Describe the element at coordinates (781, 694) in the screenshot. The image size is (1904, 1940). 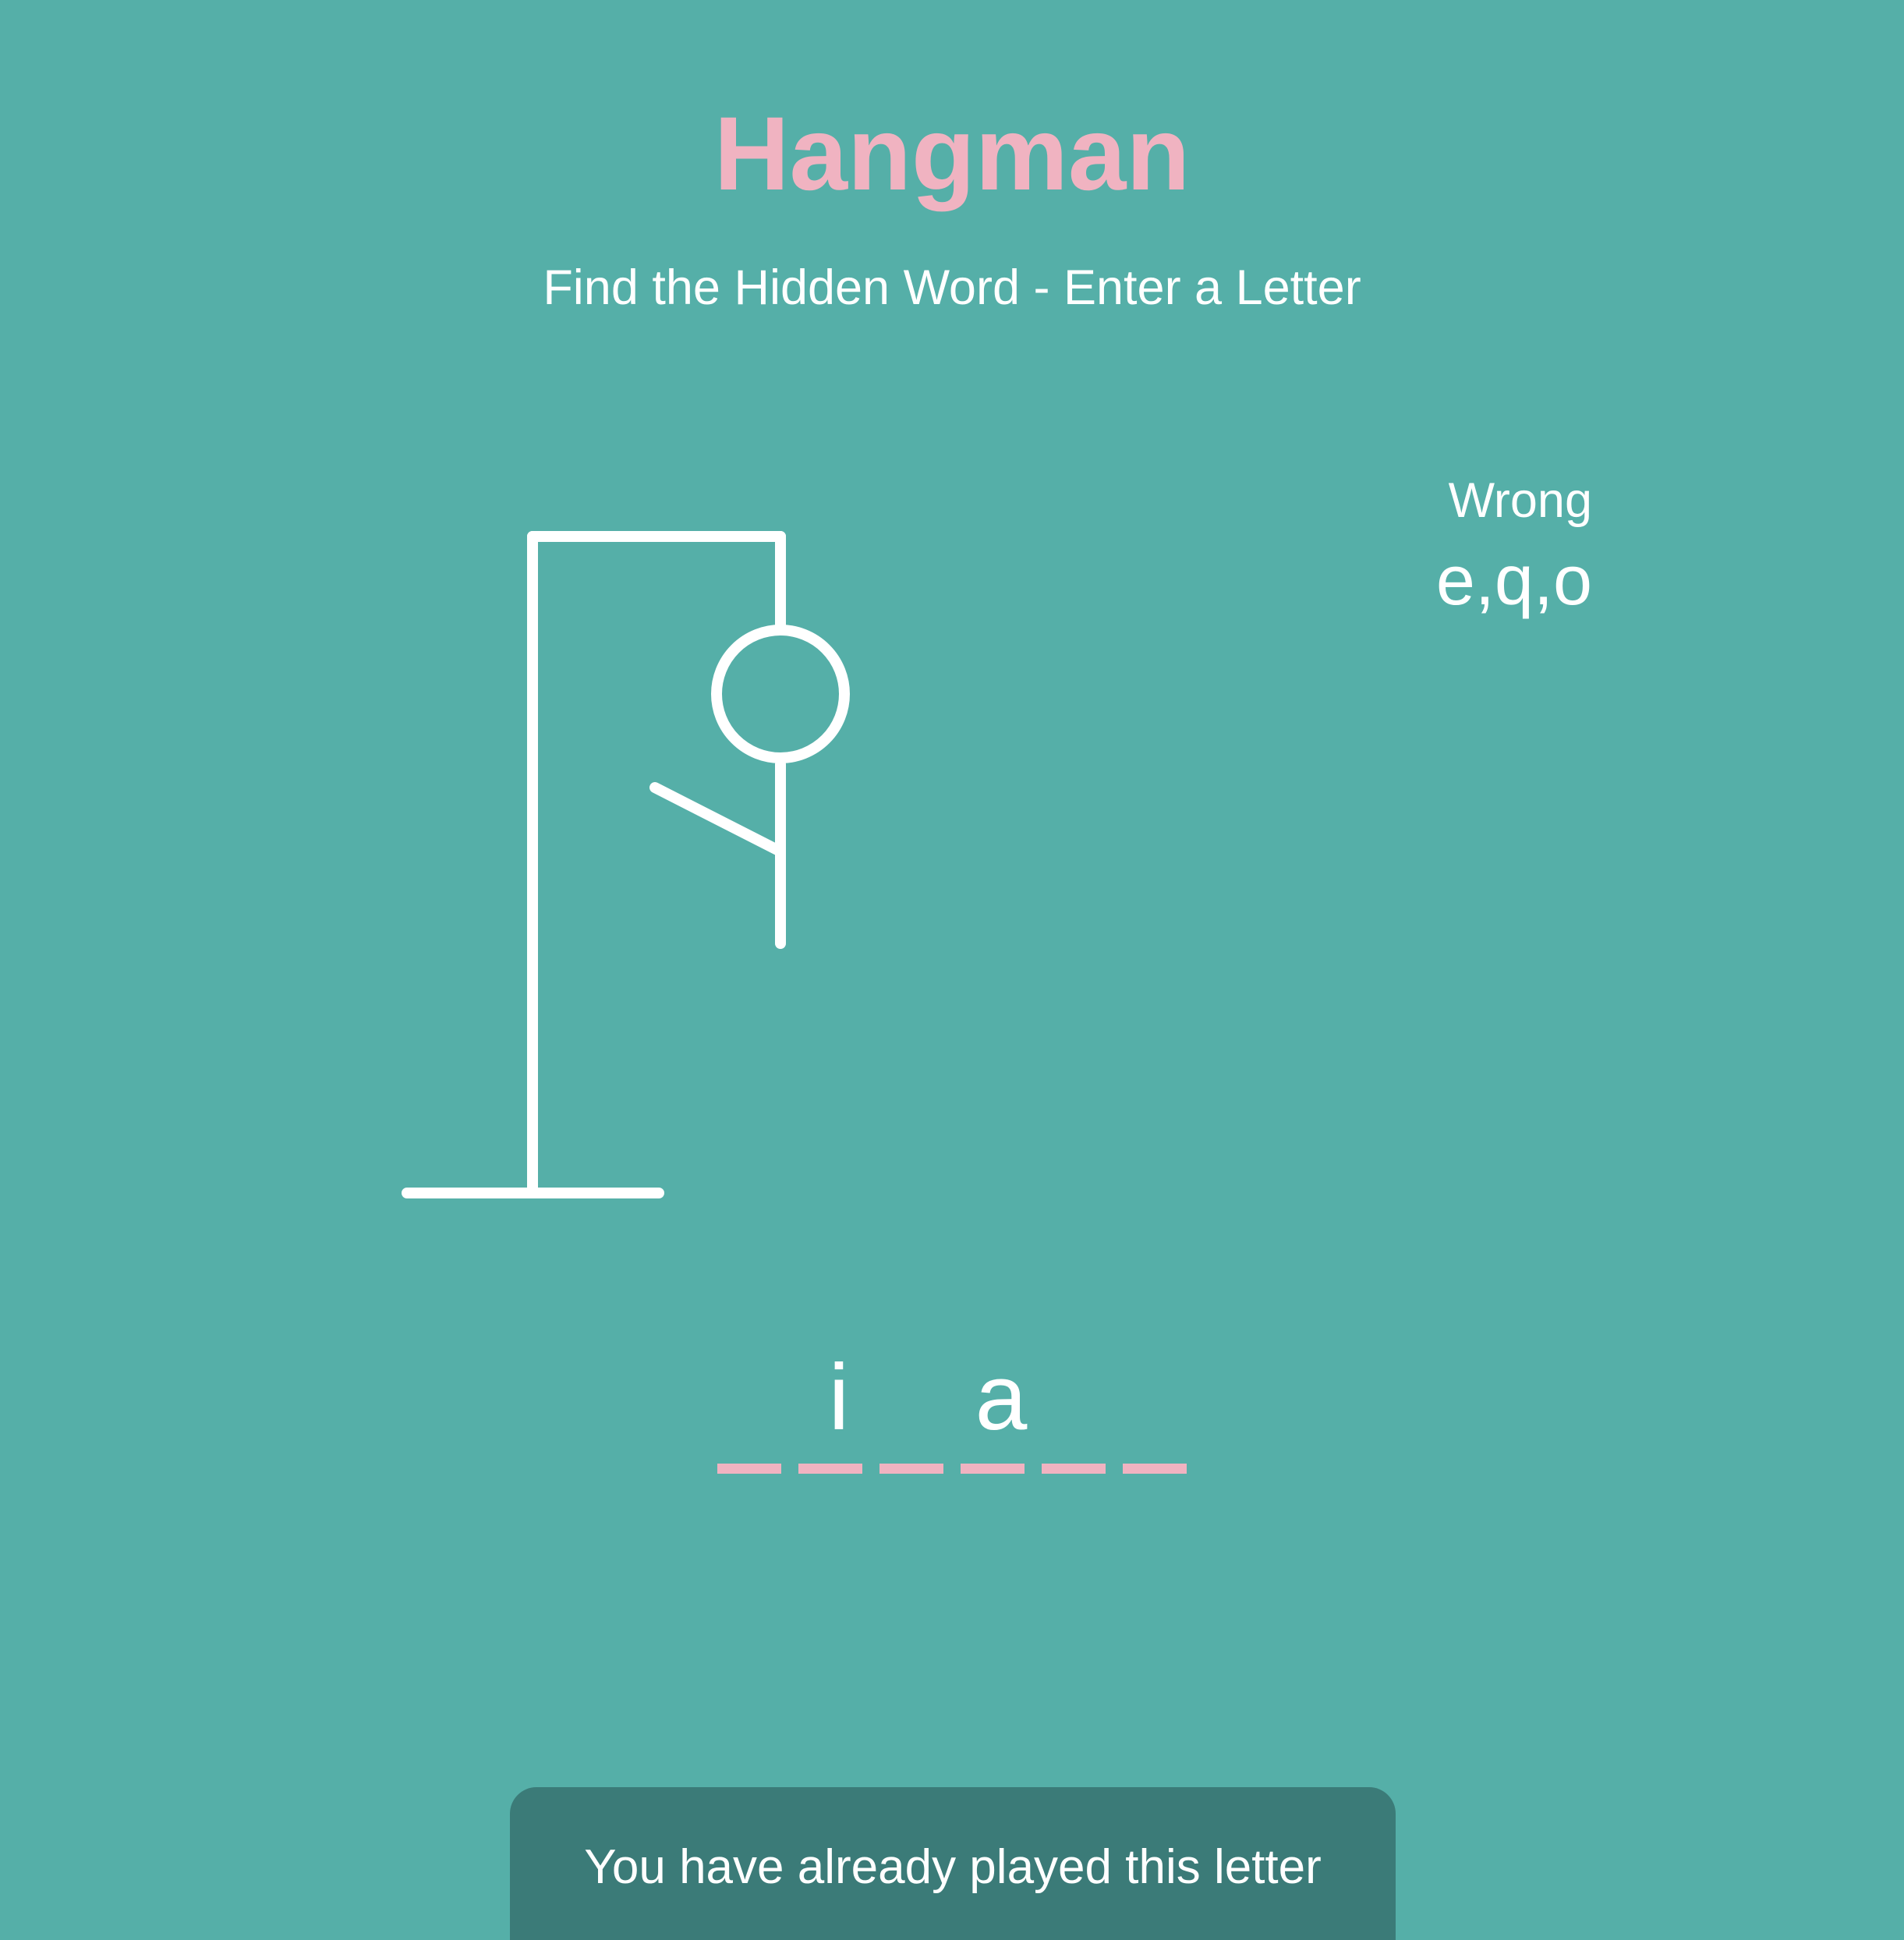
I see `figure-head` at that location.